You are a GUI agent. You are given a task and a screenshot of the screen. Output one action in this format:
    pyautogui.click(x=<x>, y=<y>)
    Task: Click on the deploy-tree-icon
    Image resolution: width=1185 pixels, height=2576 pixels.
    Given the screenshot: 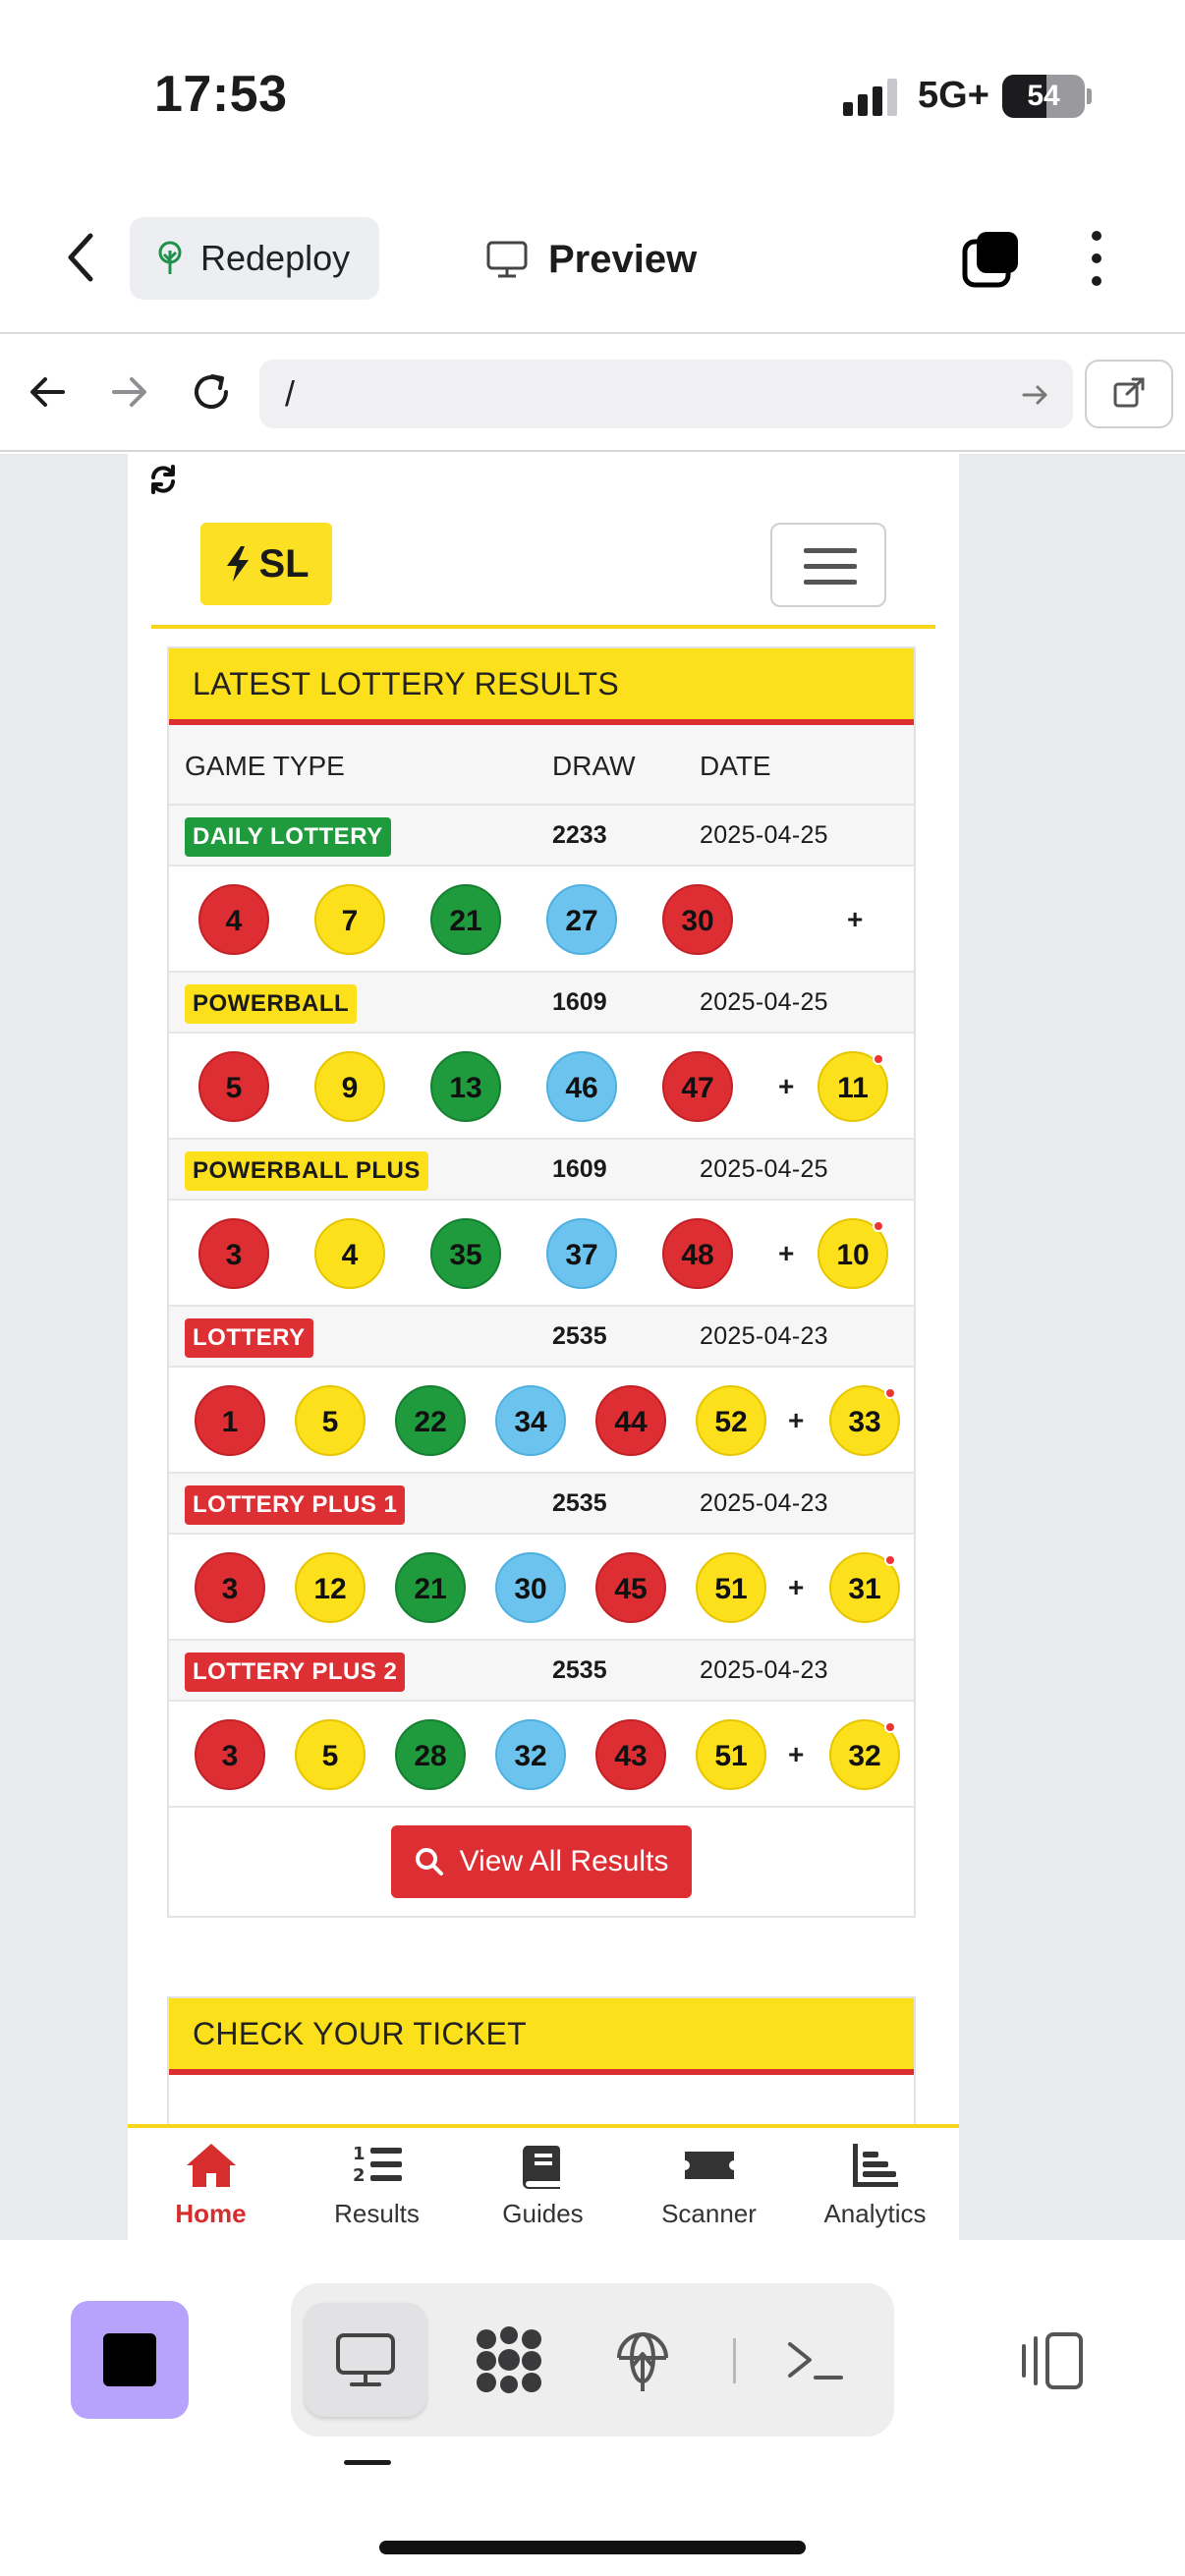 What is the action you would take?
    pyautogui.click(x=170, y=257)
    